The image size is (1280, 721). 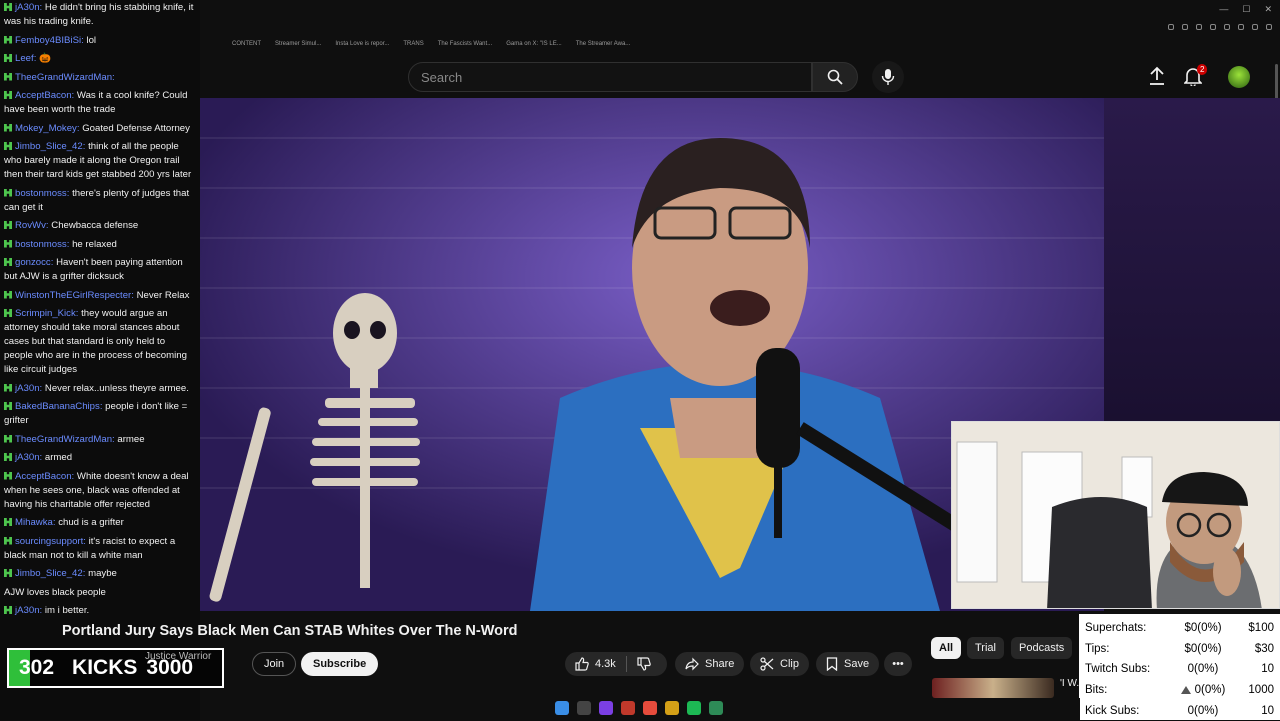 What do you see at coordinates (610, 77) in the screenshot?
I see `search-input: Search` at bounding box center [610, 77].